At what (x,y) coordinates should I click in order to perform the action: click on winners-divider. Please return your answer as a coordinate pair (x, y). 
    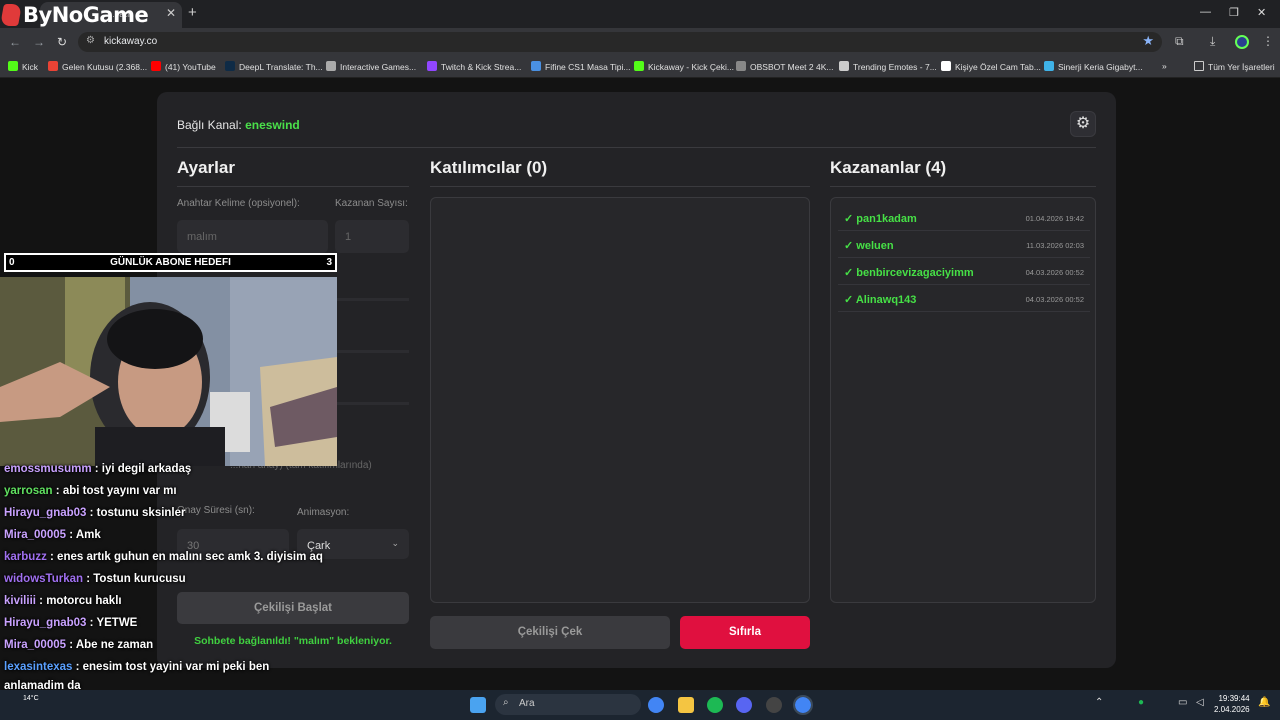
    Looking at the image, I should click on (963, 186).